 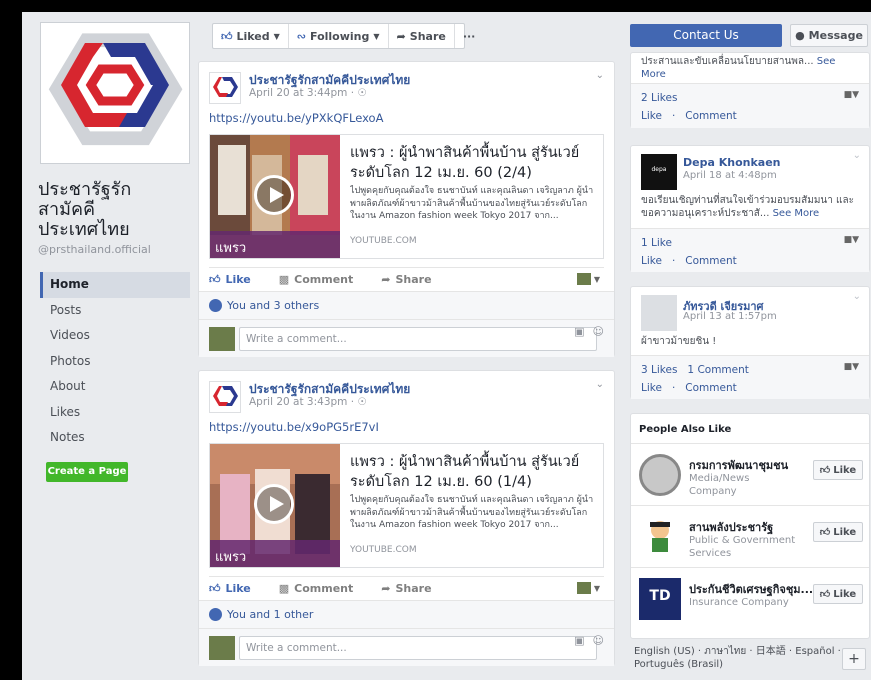 I want to click on likes-count: 1 Like, so click(x=656, y=243).